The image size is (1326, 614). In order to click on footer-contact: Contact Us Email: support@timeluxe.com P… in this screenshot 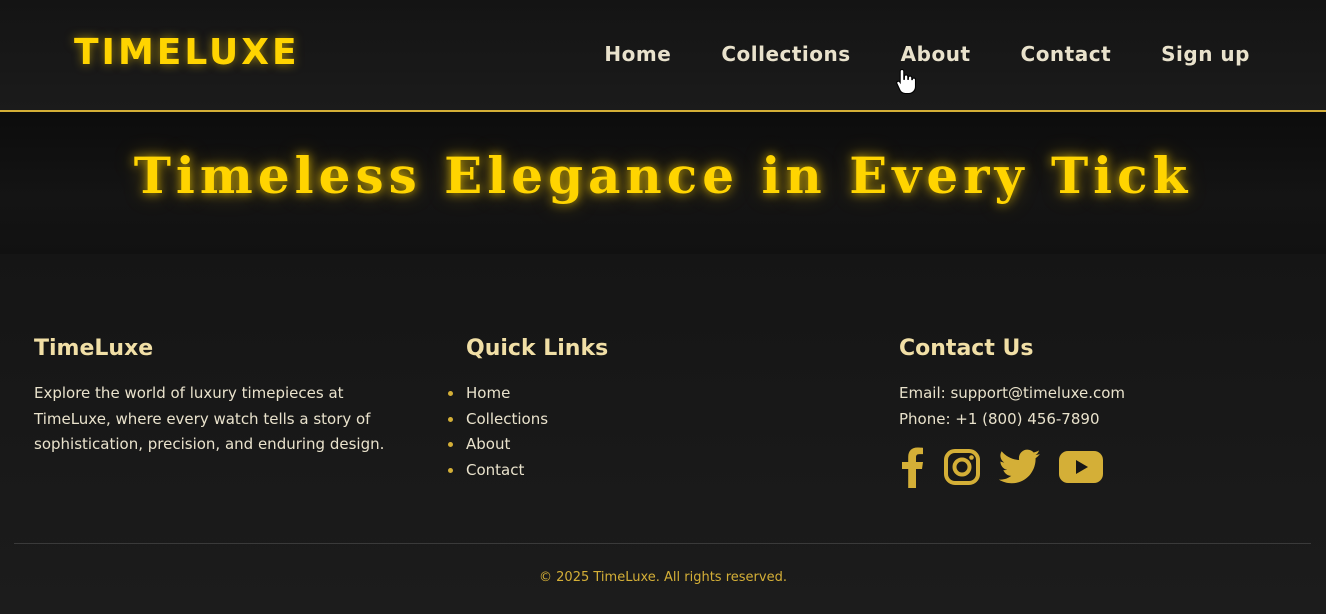, I will do `click(1012, 414)`.